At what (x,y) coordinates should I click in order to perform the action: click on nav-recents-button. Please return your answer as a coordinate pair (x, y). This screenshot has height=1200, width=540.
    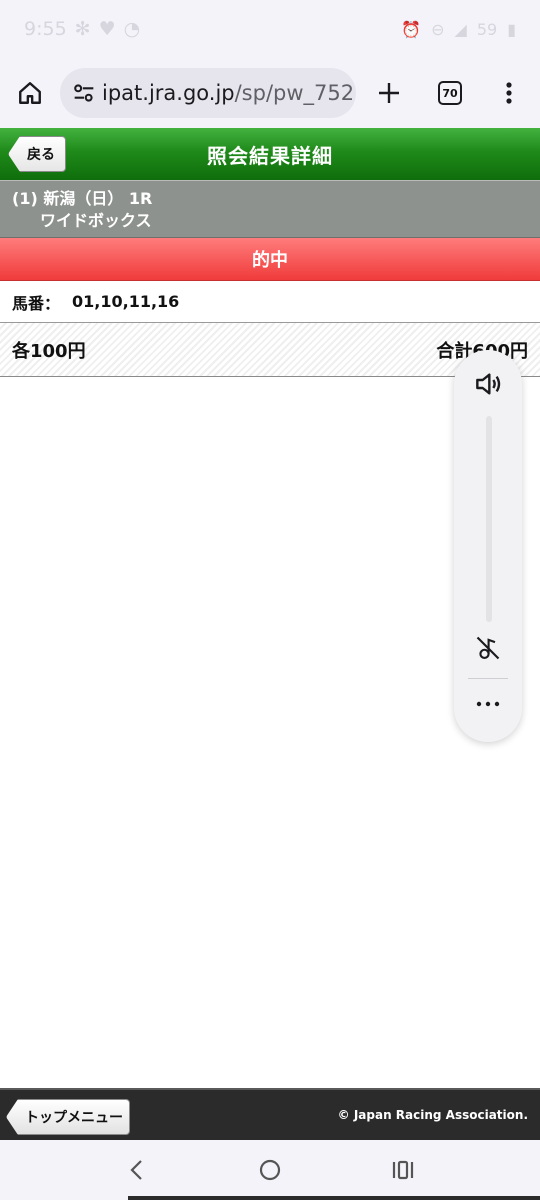
    Looking at the image, I should click on (403, 1170).